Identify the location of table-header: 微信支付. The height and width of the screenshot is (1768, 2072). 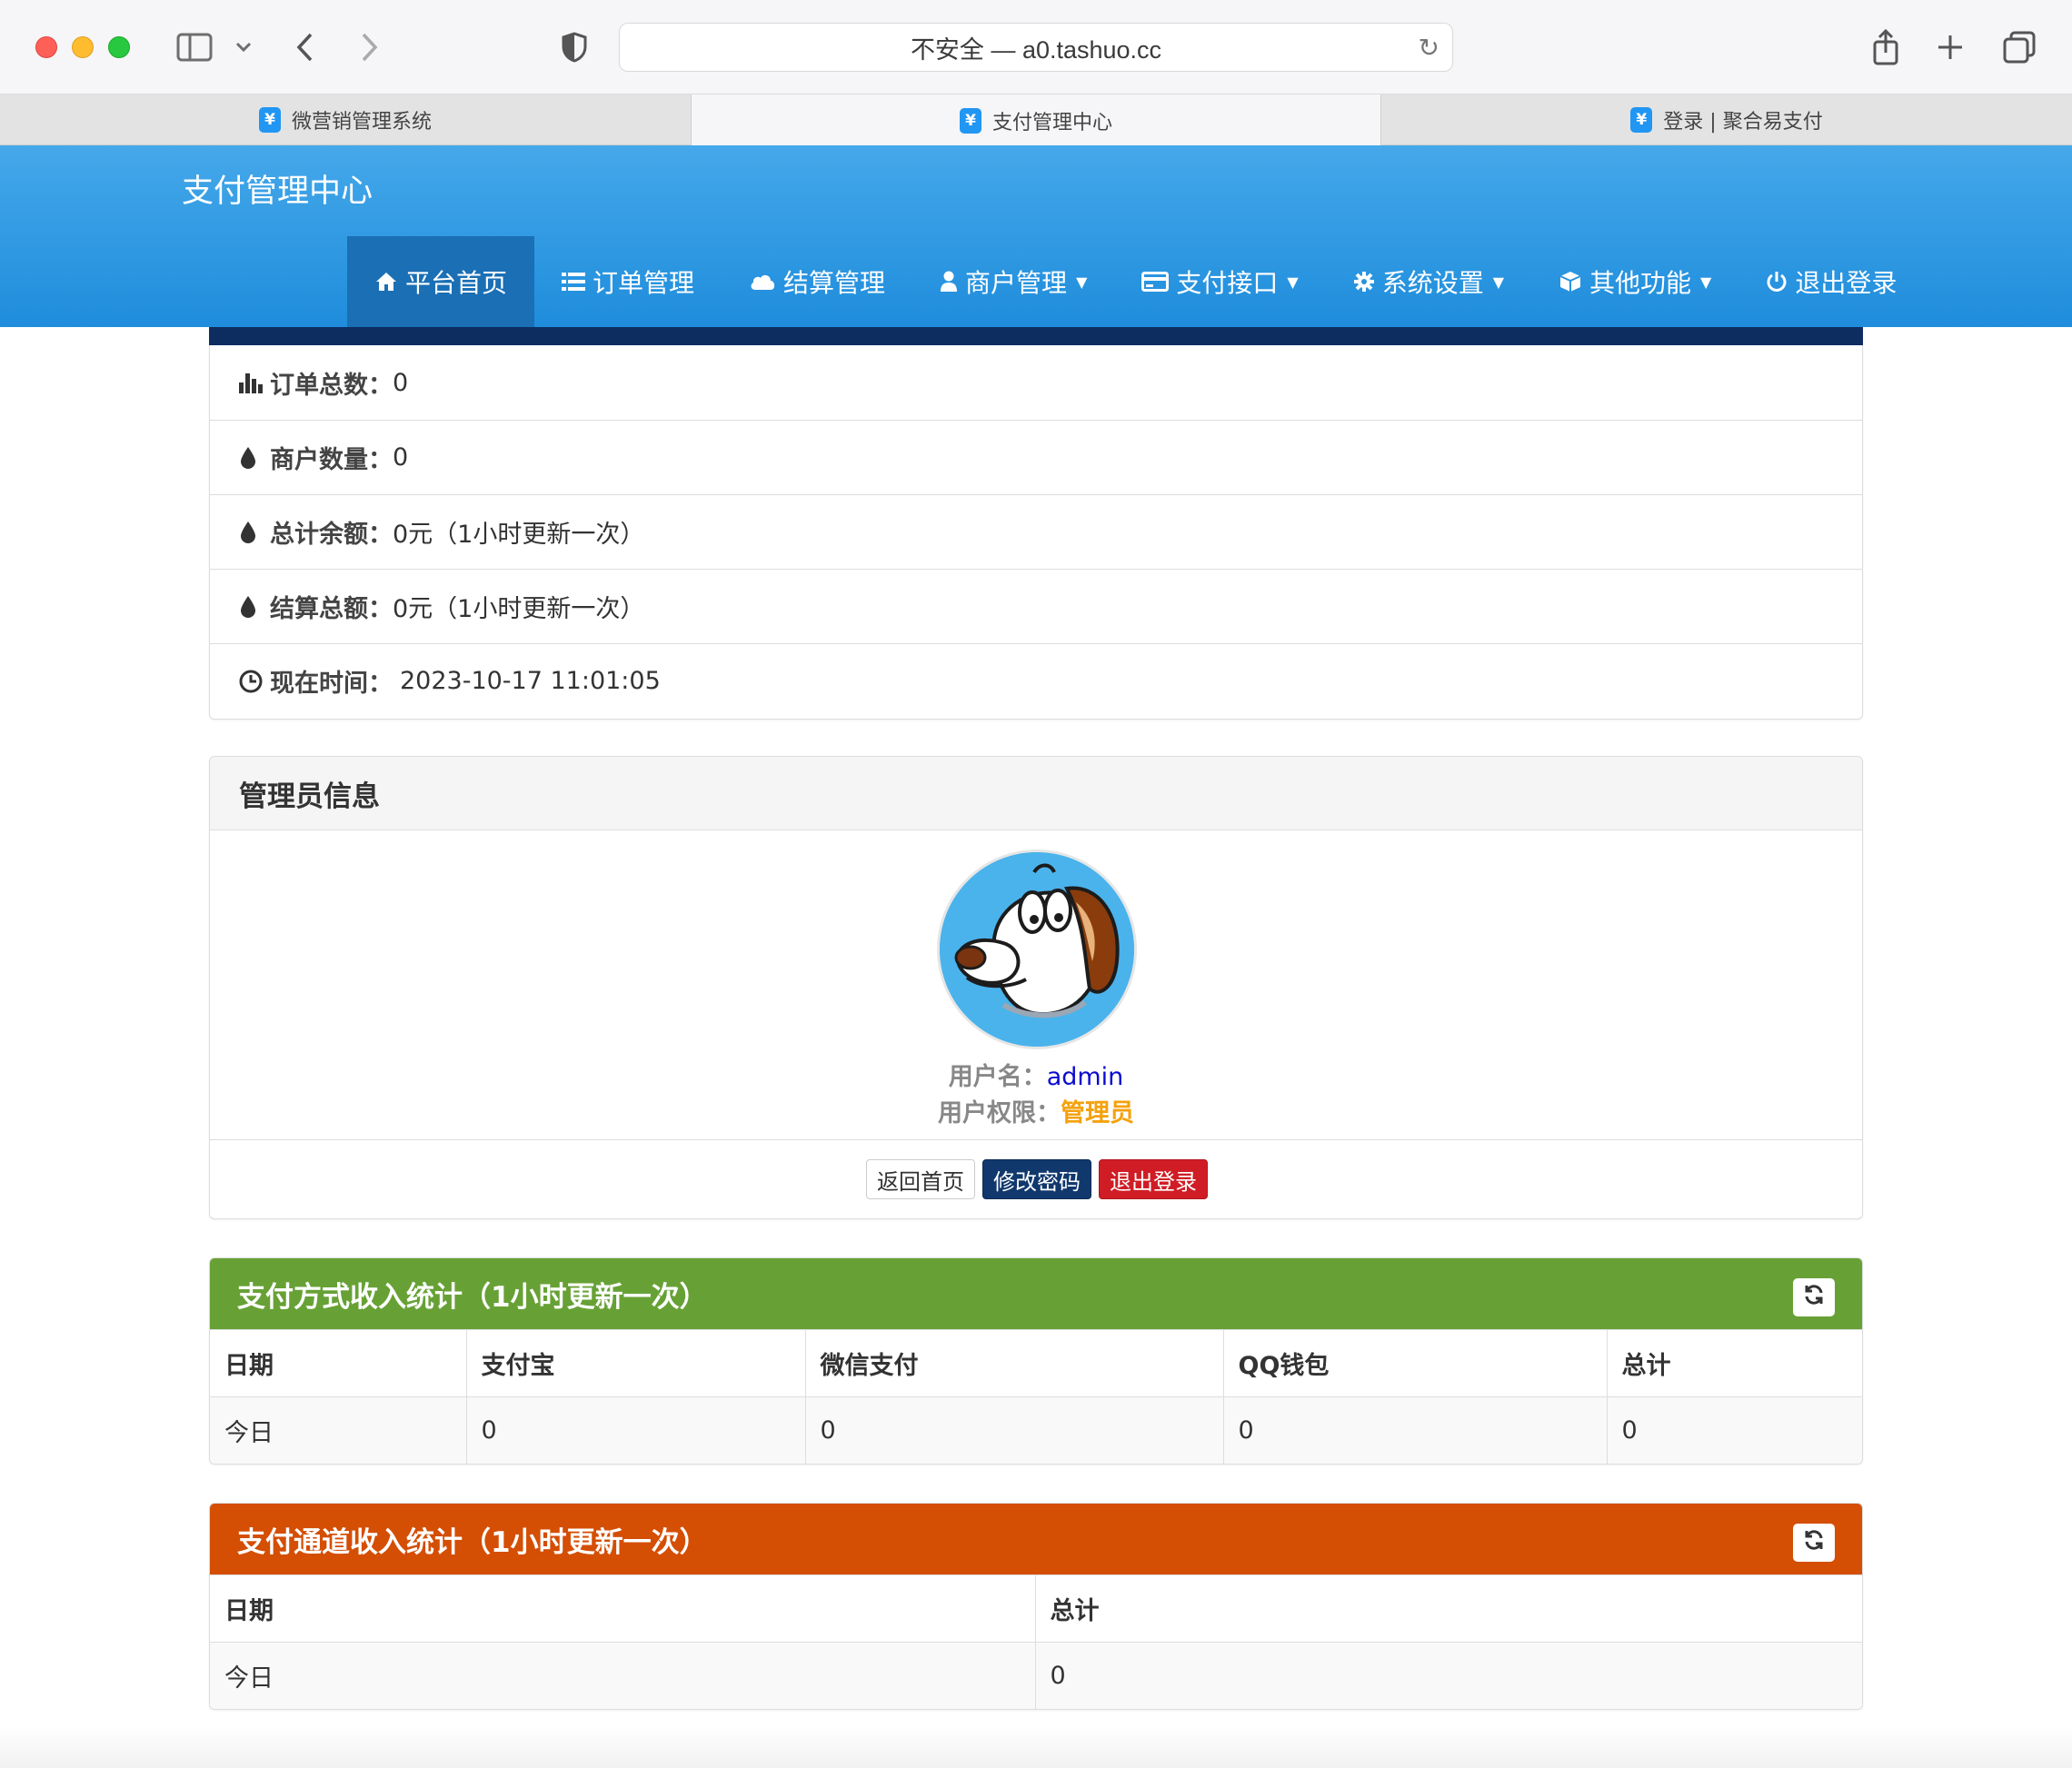
(1014, 1363).